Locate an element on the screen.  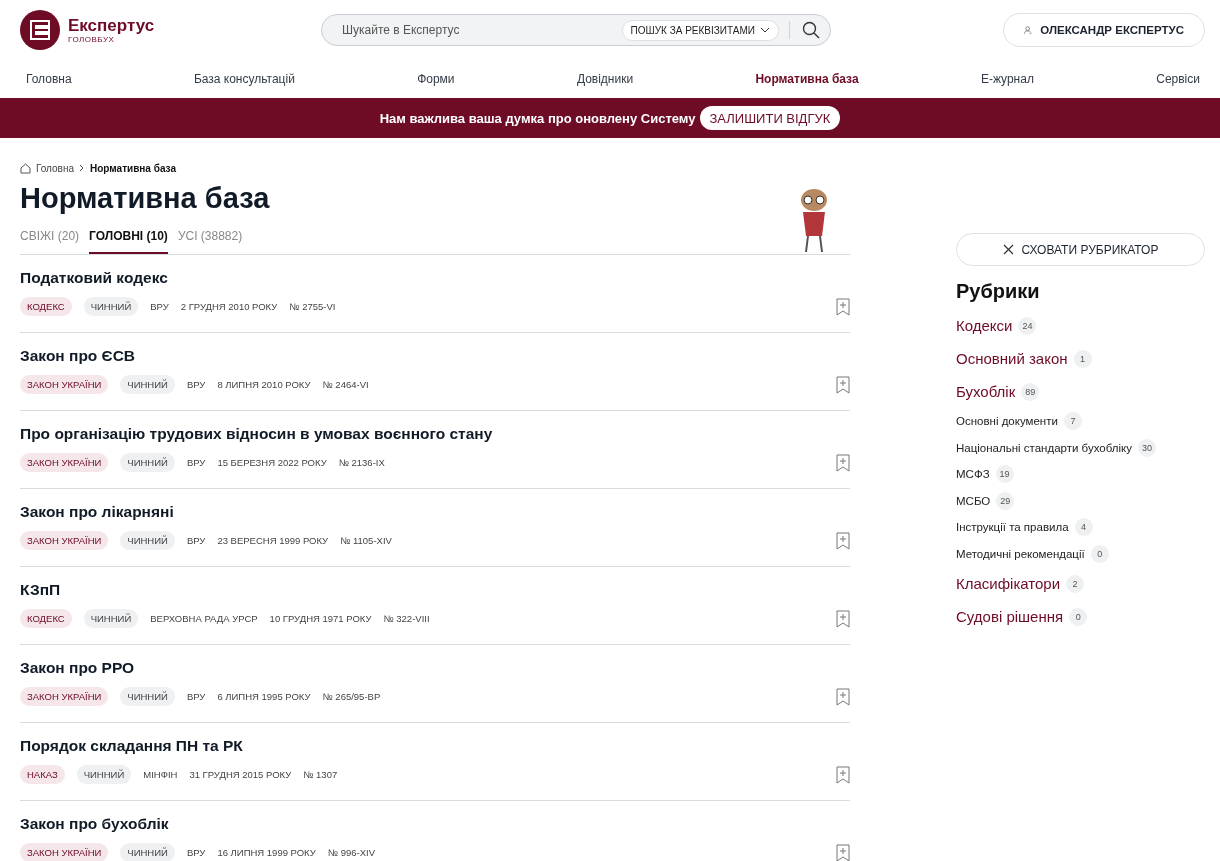
user-button: ОЛЕКСАНДР ЕКСПЕРТУС is located at coordinates (1104, 30).